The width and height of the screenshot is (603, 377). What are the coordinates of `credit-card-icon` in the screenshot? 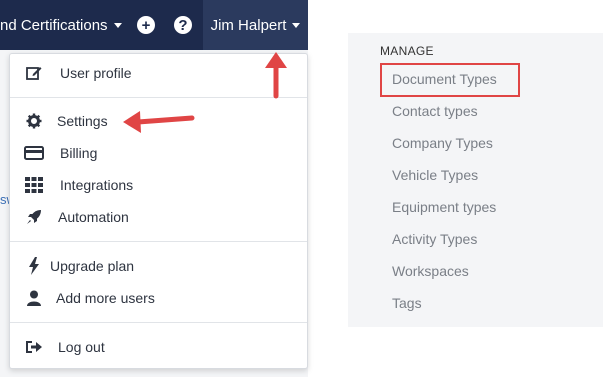 It's located at (34, 153).